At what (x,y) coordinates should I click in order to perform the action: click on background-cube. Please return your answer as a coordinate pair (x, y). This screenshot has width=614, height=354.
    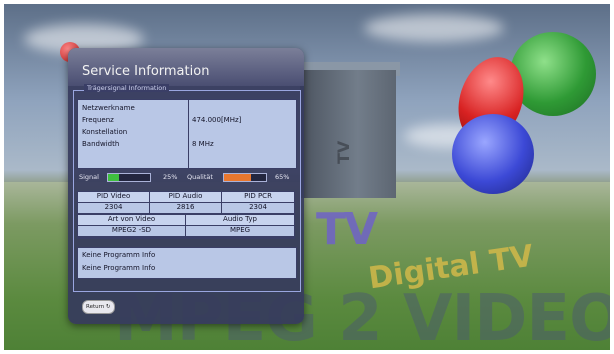
    Looking at the image, I should click on (348, 134).